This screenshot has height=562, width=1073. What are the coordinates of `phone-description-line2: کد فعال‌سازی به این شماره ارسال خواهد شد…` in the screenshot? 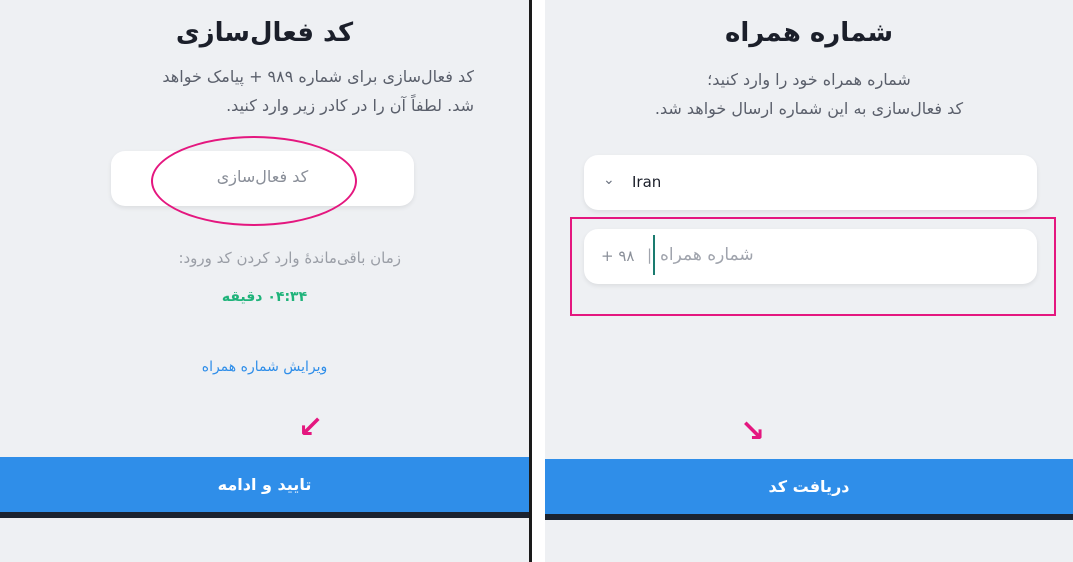 It's located at (809, 108).